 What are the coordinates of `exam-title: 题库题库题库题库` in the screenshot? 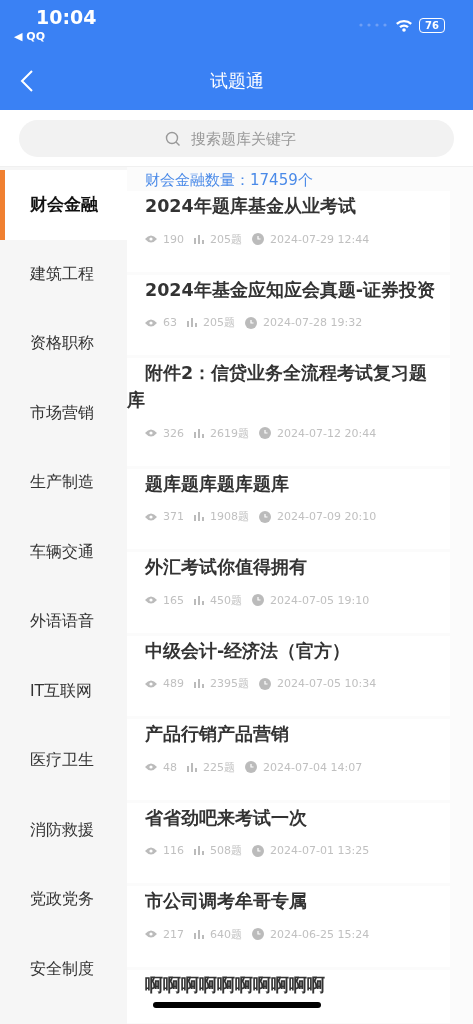 It's located at (217, 484).